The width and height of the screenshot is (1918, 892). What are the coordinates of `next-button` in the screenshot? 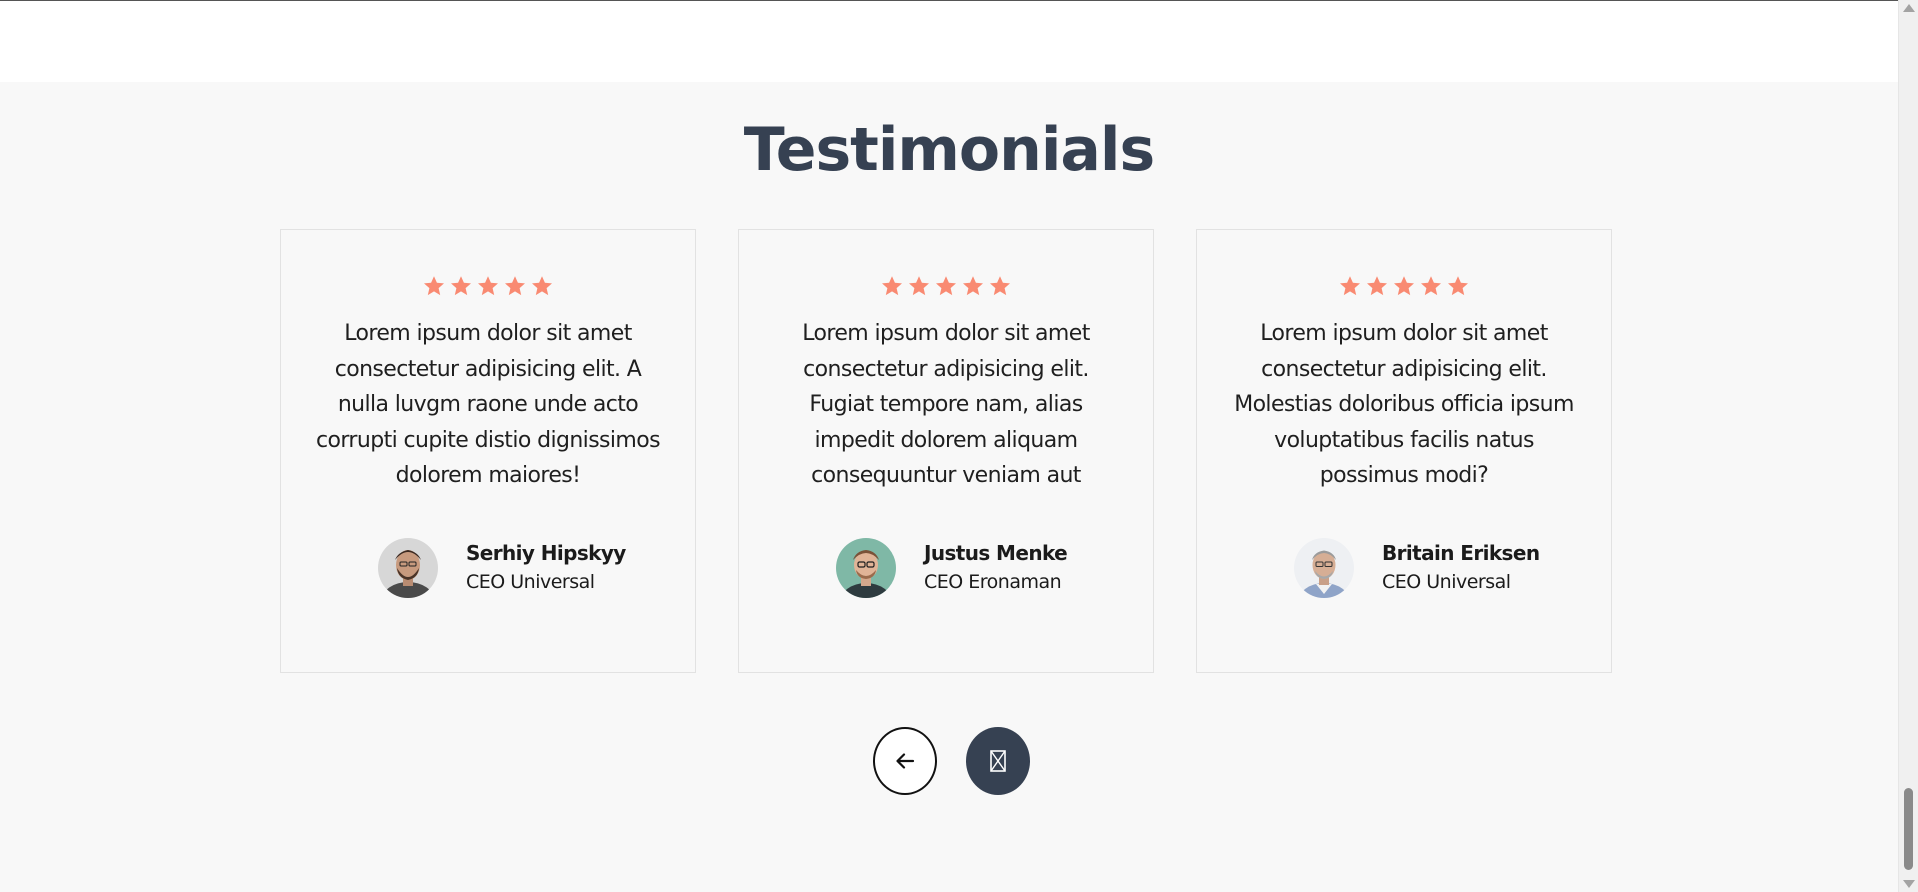 It's located at (998, 761).